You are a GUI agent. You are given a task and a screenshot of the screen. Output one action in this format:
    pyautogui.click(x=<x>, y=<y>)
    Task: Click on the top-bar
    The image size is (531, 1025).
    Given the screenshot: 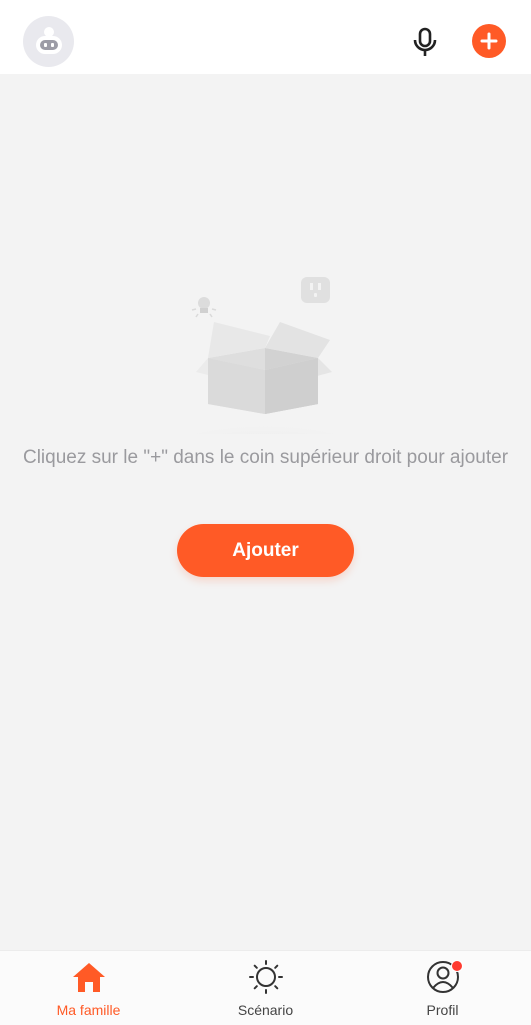 What is the action you would take?
    pyautogui.click(x=265, y=37)
    